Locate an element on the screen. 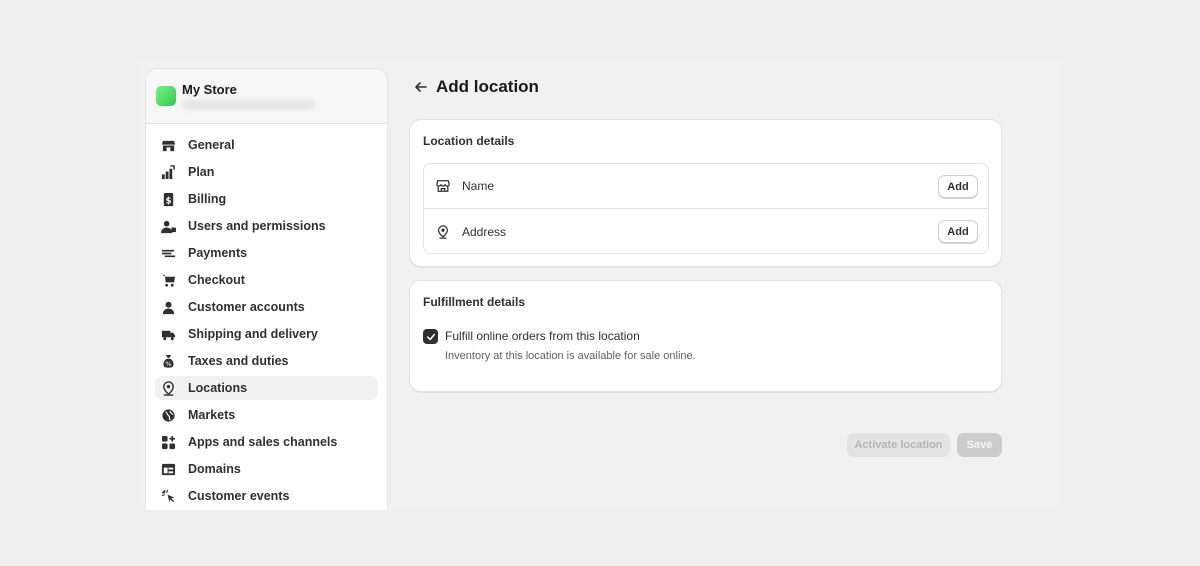  location-details-card: Location details Name Add Address Add is located at coordinates (705, 193).